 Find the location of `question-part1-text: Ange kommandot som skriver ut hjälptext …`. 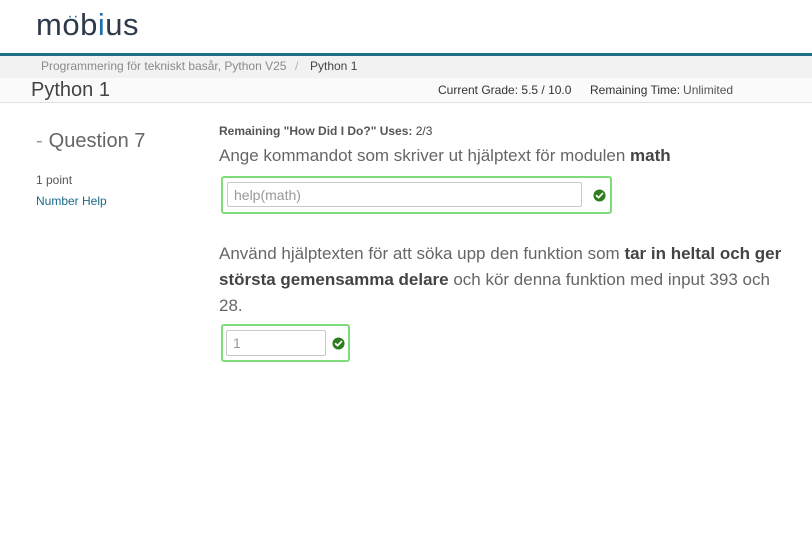

question-part1-text: Ange kommandot som skriver ut hjälptext … is located at coordinates (445, 155).